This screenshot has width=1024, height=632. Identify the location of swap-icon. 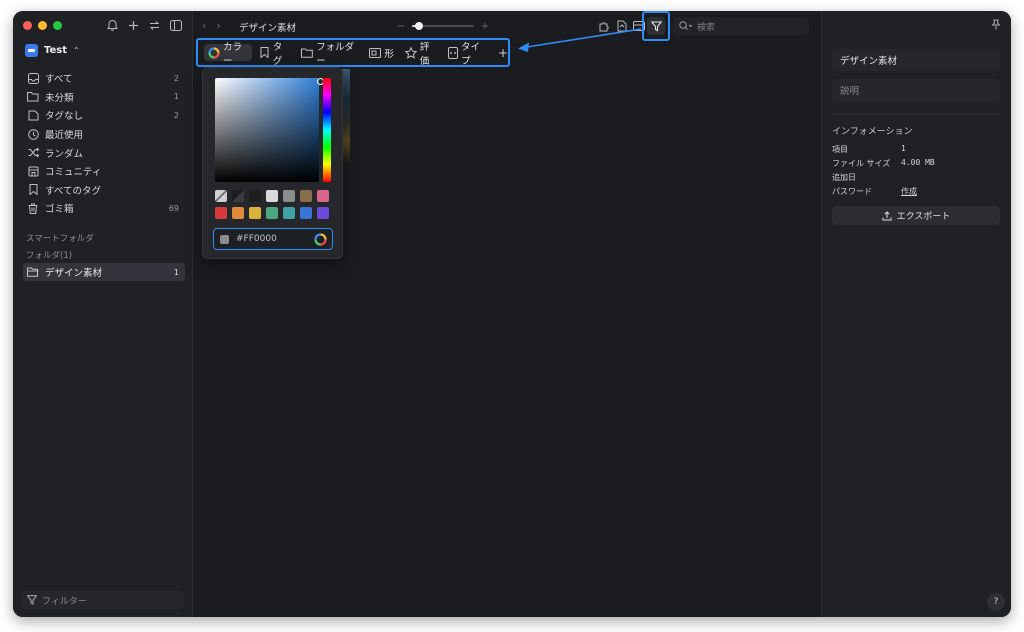
(154, 25).